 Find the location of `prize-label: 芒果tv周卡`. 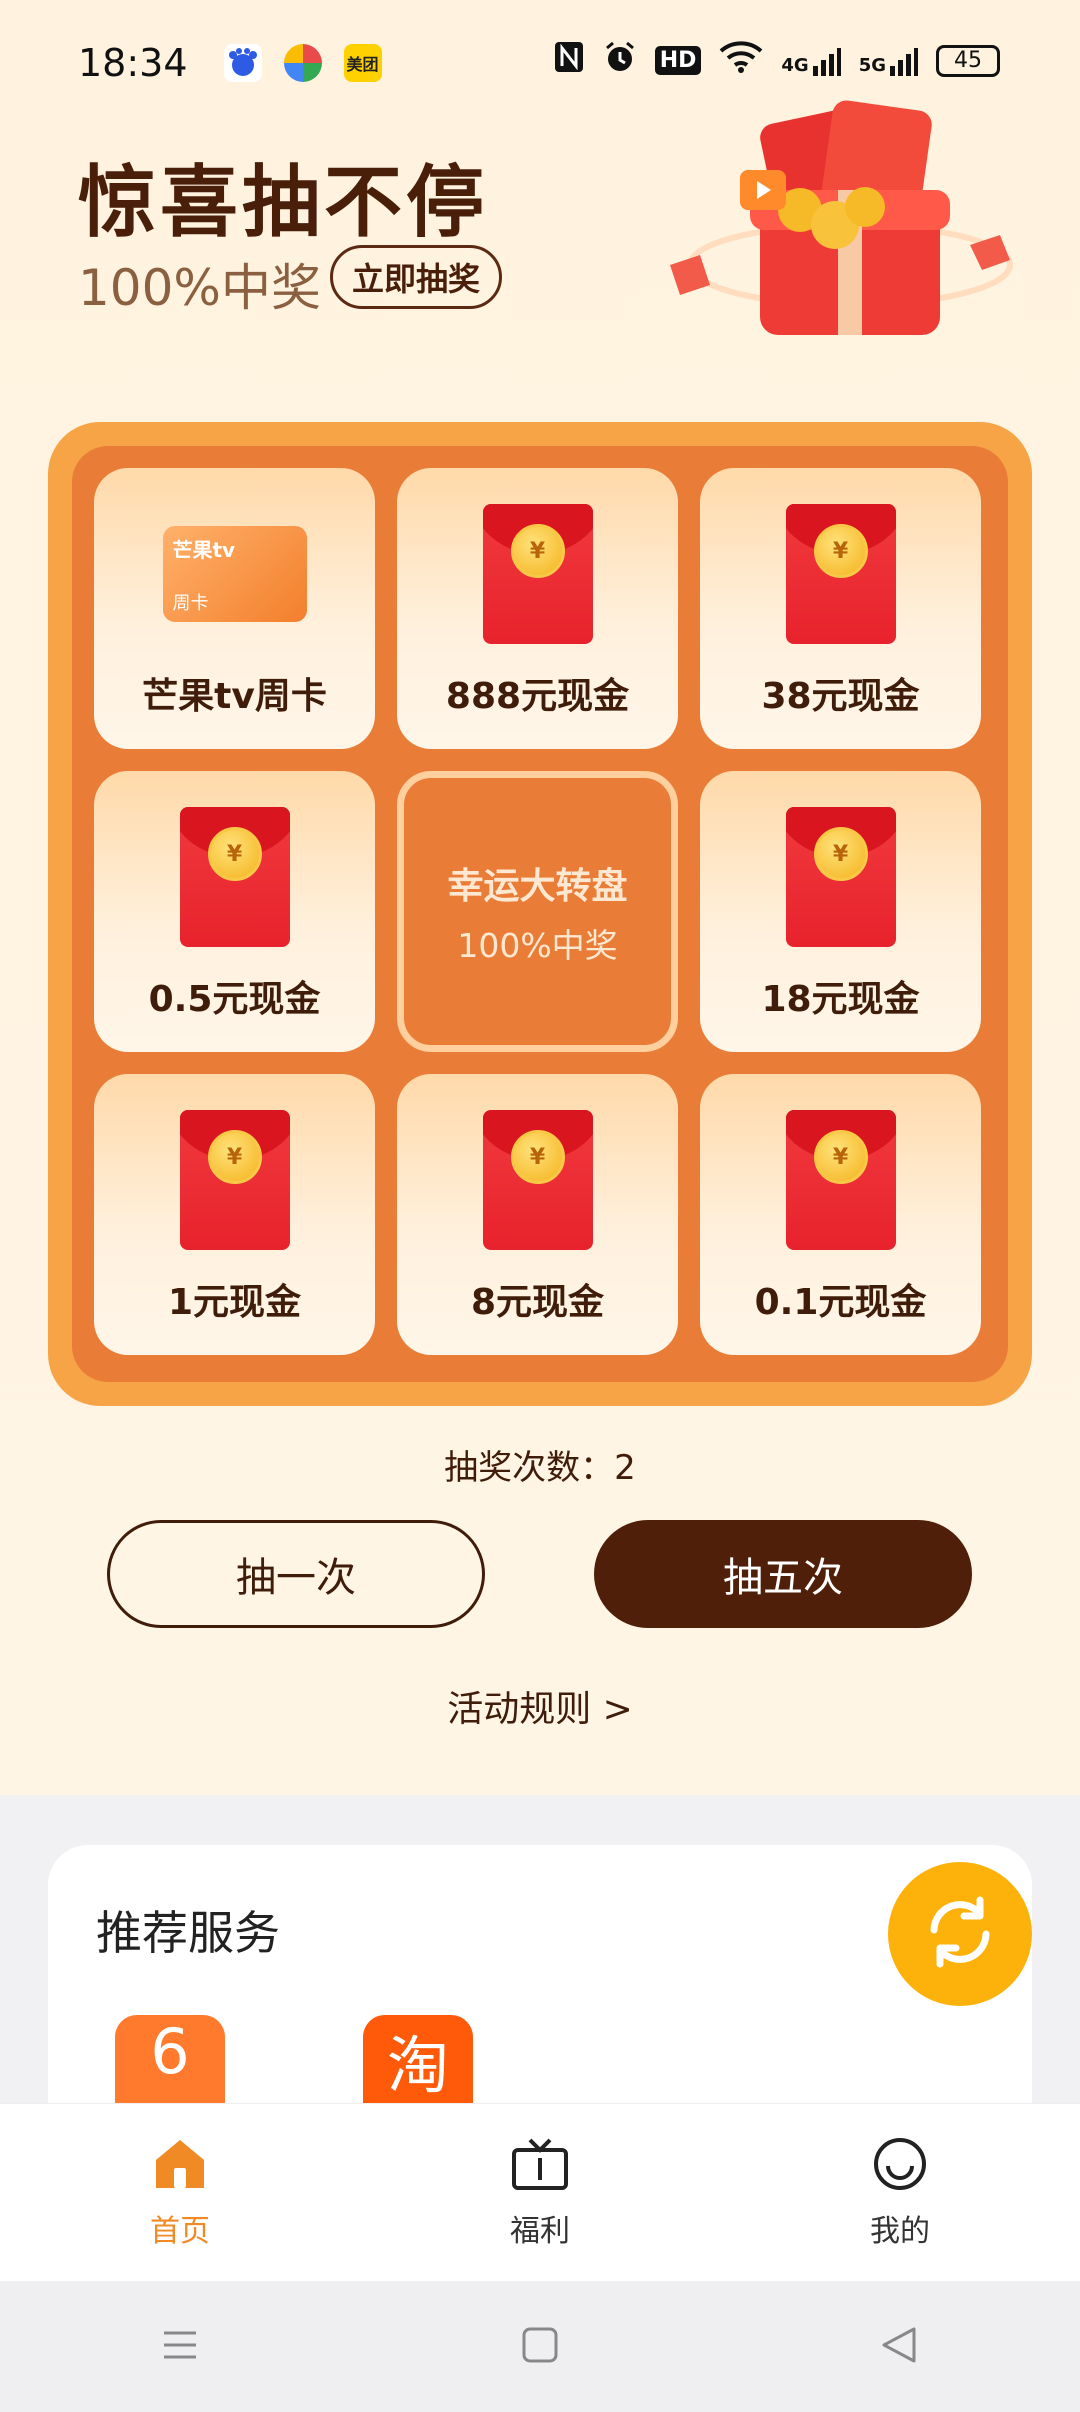

prize-label: 芒果tv周卡 is located at coordinates (234, 696).